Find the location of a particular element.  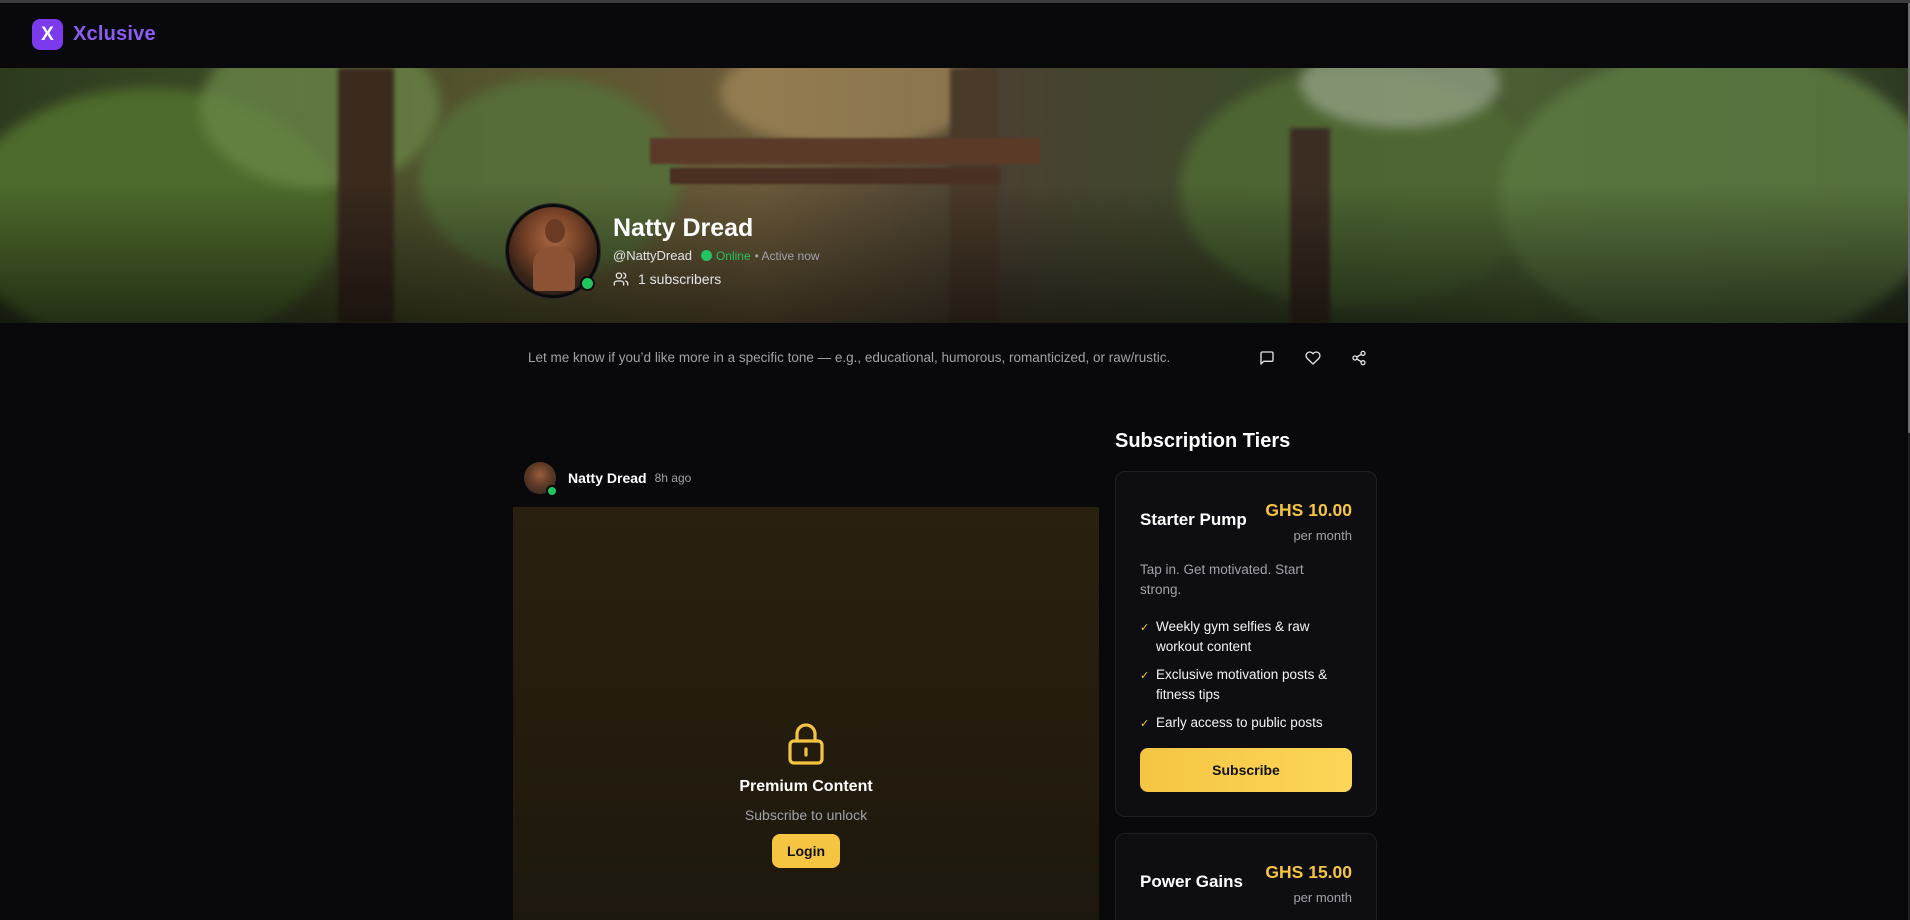

tier-name: Power Gains is located at coordinates (1191, 881).